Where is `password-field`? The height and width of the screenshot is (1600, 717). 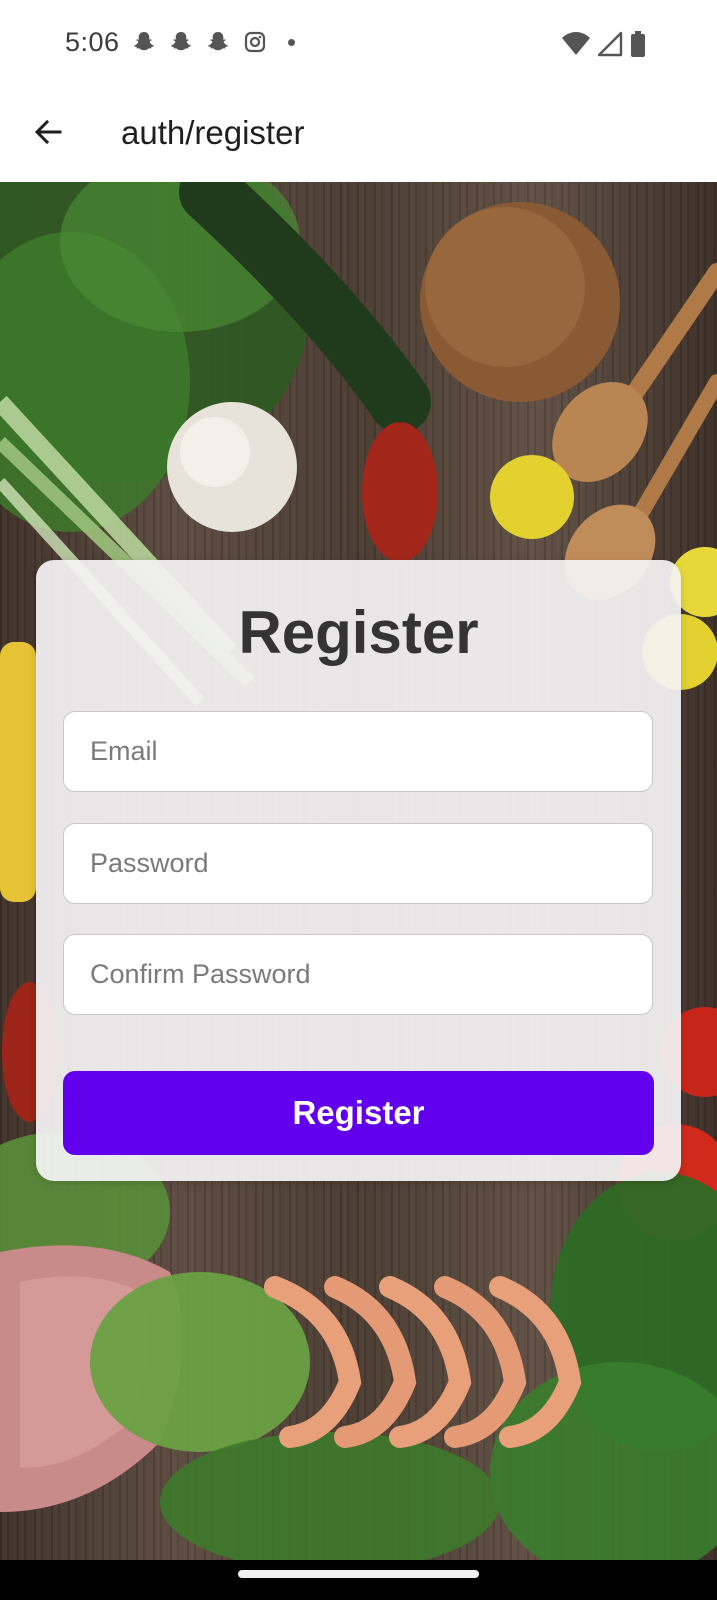
password-field is located at coordinates (358, 863).